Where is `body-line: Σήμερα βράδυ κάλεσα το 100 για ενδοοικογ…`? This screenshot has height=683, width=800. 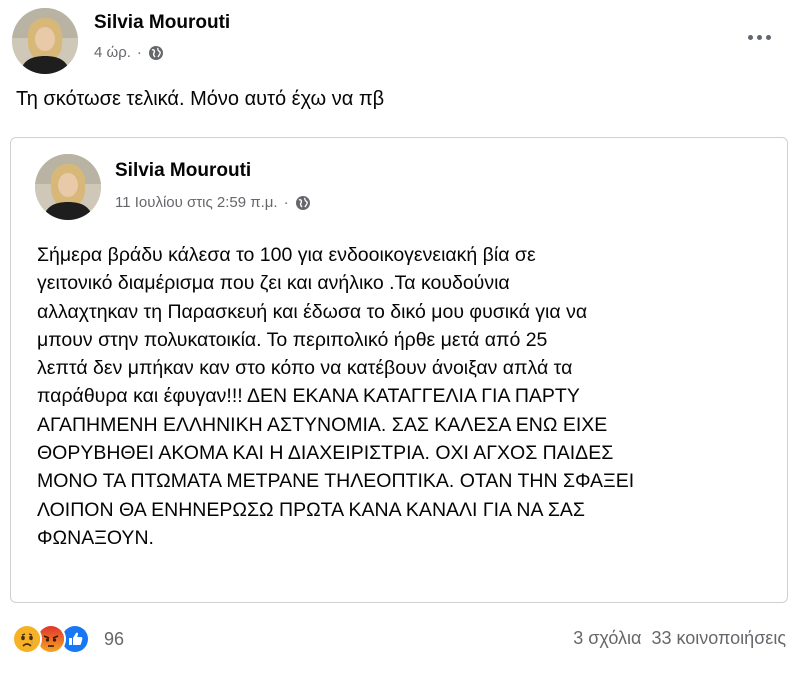
body-line: Σήμερα βράδυ κάλεσα το 100 για ενδοοικογ… is located at coordinates (286, 255).